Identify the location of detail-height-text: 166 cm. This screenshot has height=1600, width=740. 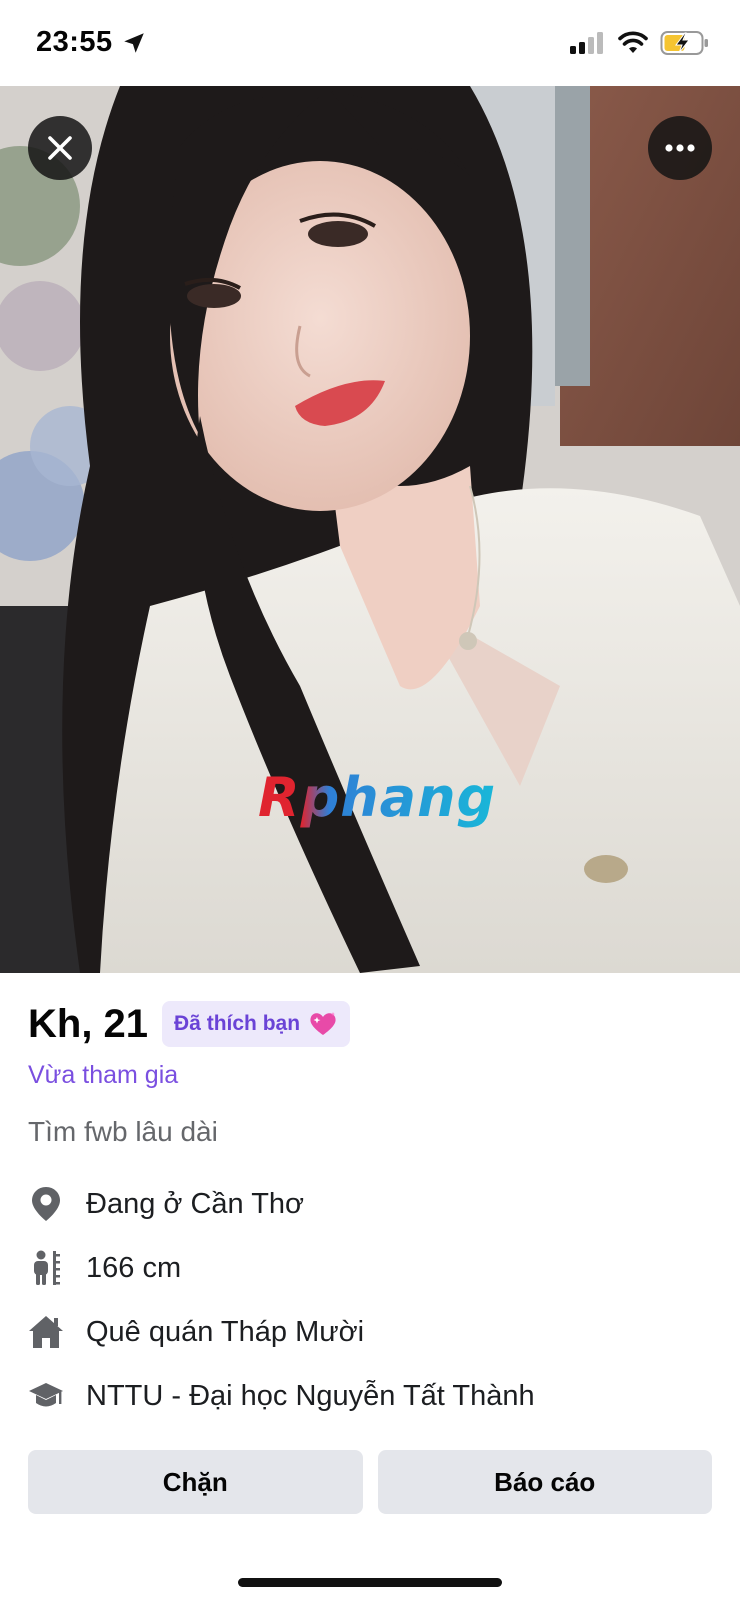
(134, 1267).